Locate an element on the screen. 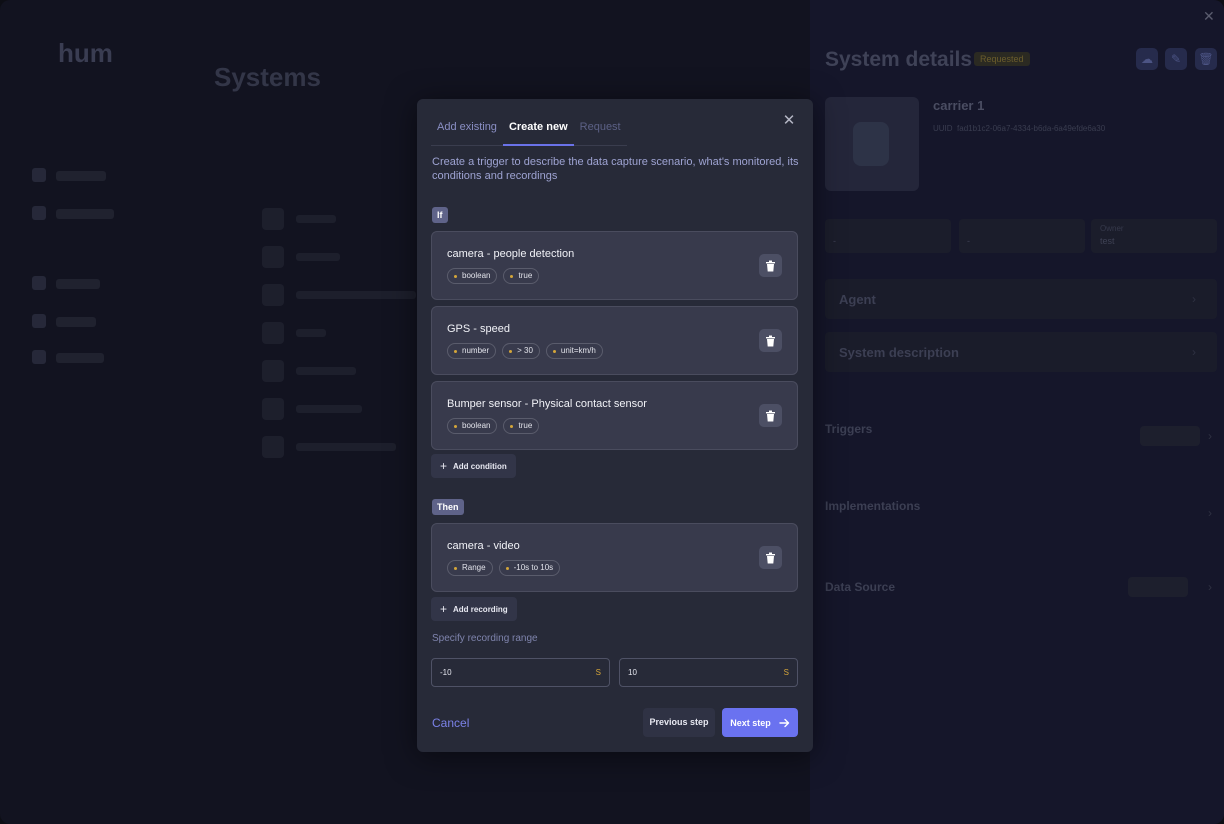  range-end-field: S is located at coordinates (708, 672).